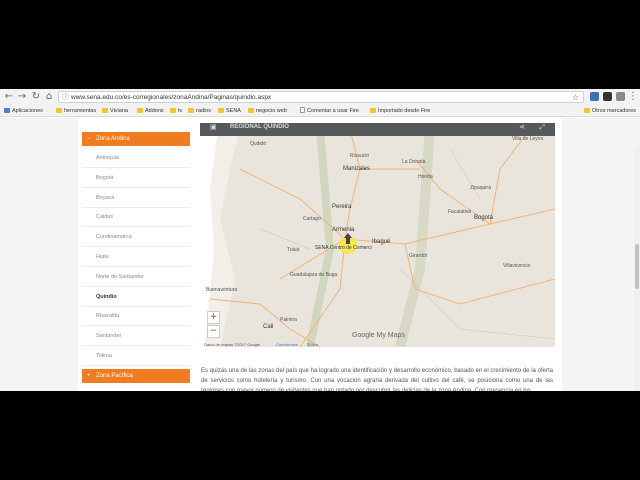  What do you see at coordinates (378, 335) in the screenshot?
I see `google-my-maps-logo: Google My Maps` at bounding box center [378, 335].